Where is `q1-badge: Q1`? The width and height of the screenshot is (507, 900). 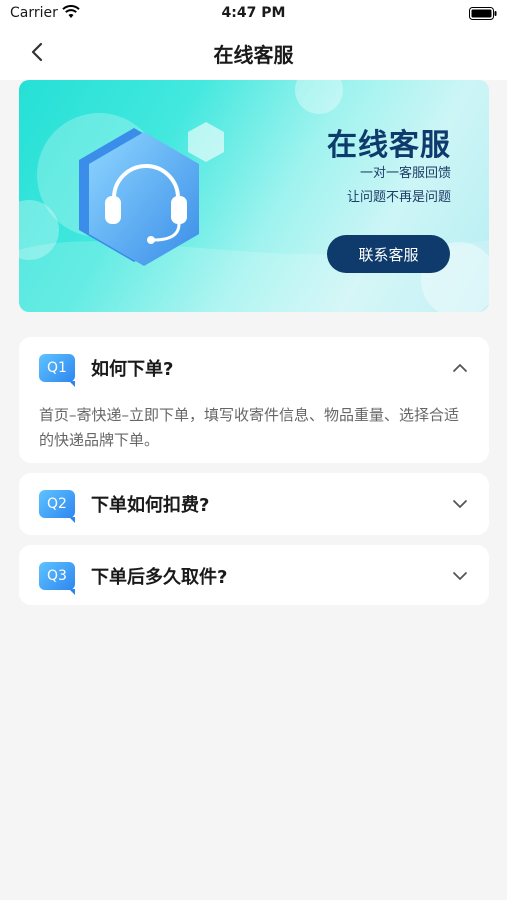 q1-badge: Q1 is located at coordinates (57, 370).